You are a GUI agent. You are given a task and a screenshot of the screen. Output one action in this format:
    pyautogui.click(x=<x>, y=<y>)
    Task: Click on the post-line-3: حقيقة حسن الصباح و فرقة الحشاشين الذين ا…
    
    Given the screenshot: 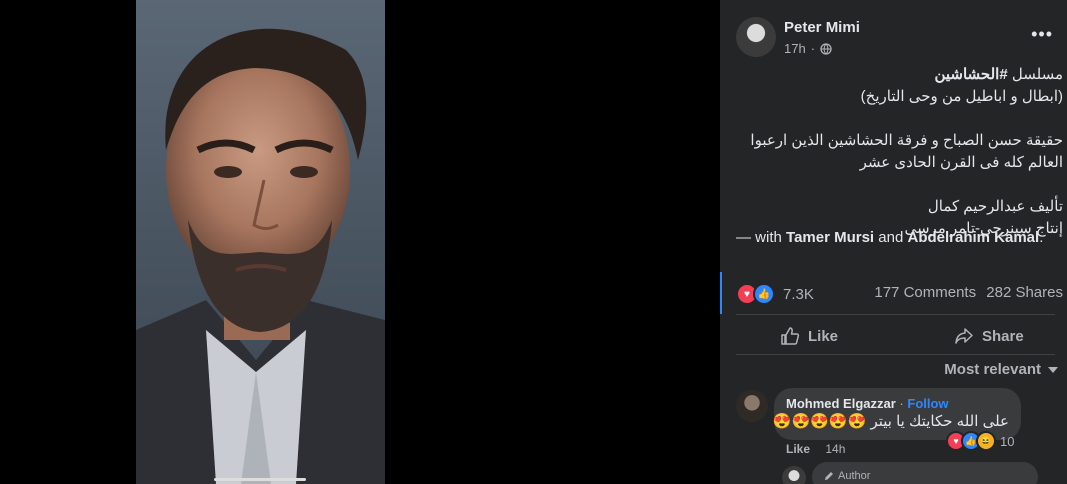 What is the action you would take?
    pyautogui.click(x=906, y=140)
    